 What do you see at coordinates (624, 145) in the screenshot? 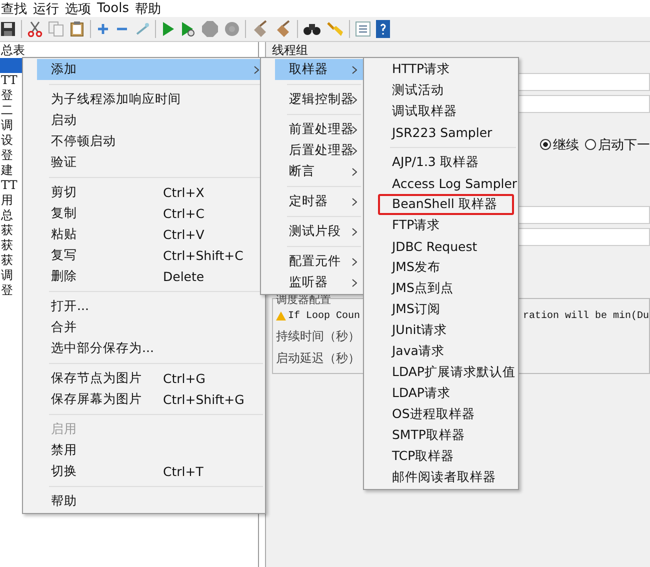
I see `radio-label: 启动下一` at bounding box center [624, 145].